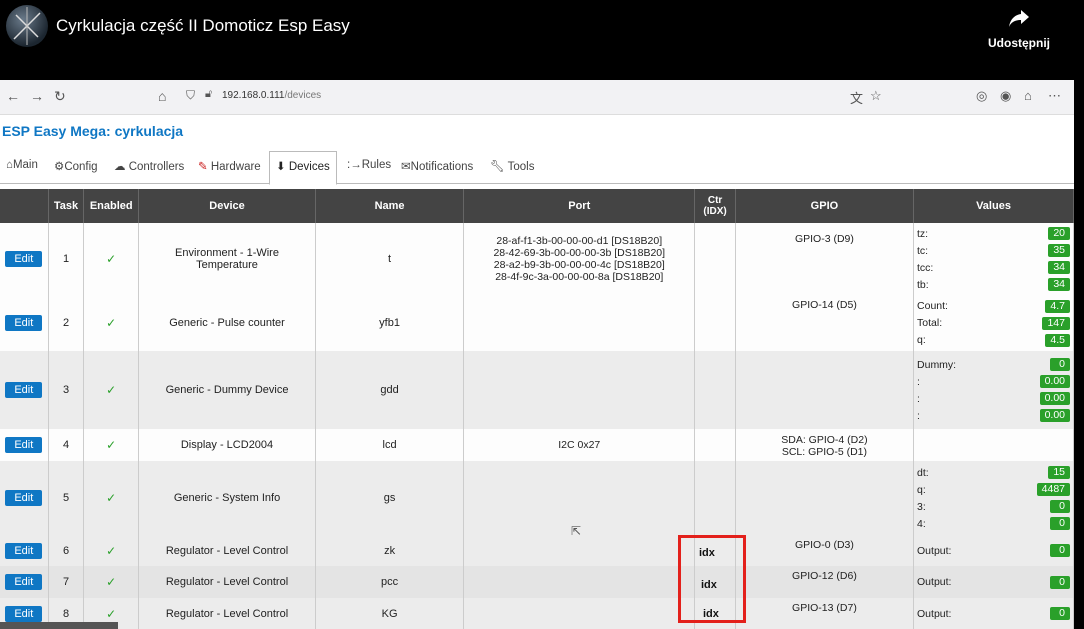 This screenshot has height=629, width=1084. Describe the element at coordinates (22, 165) in the screenshot. I see `tab-main: ⌂Main` at that location.